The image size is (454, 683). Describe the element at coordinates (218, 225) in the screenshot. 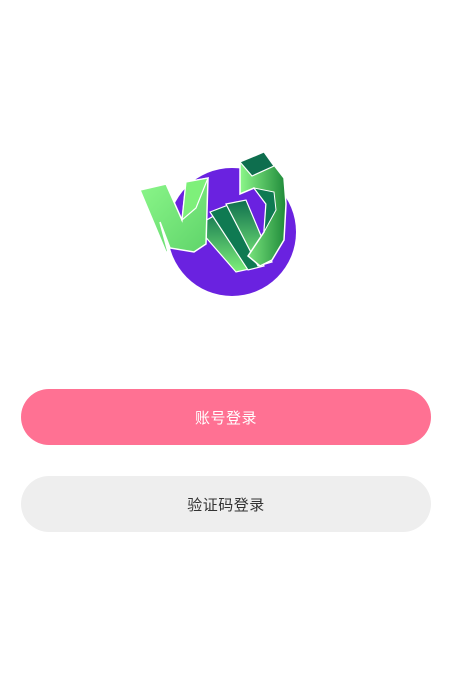

I see `kc-logo-icon` at that location.